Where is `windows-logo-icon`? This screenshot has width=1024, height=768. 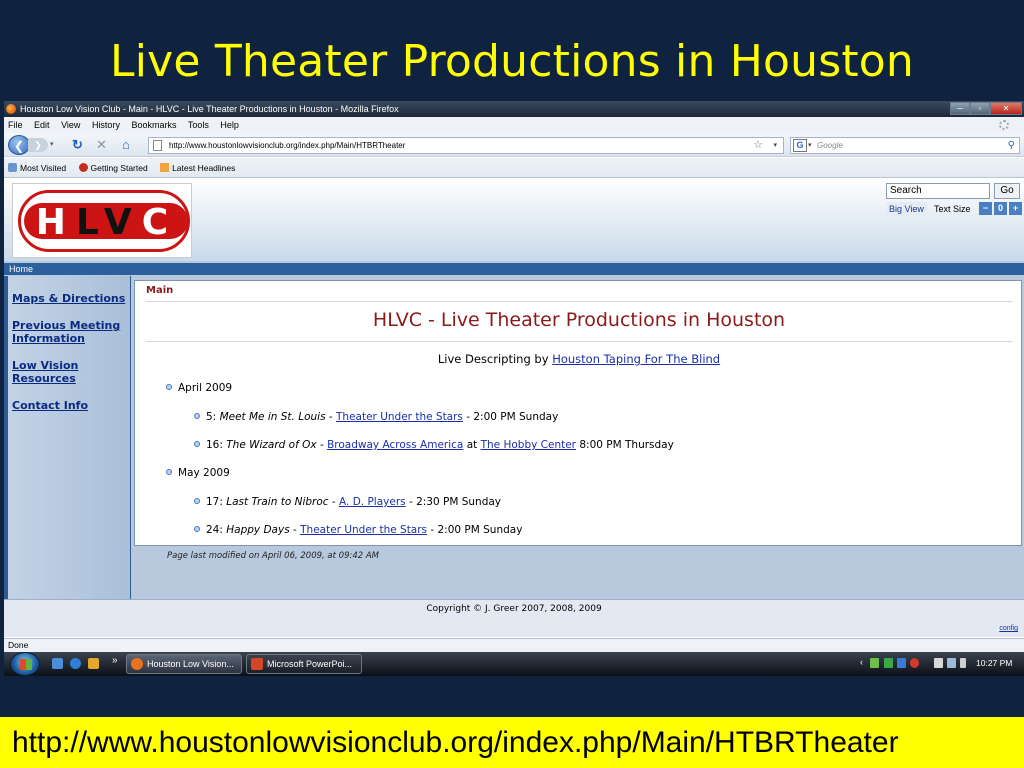
windows-logo-icon is located at coordinates (26, 664).